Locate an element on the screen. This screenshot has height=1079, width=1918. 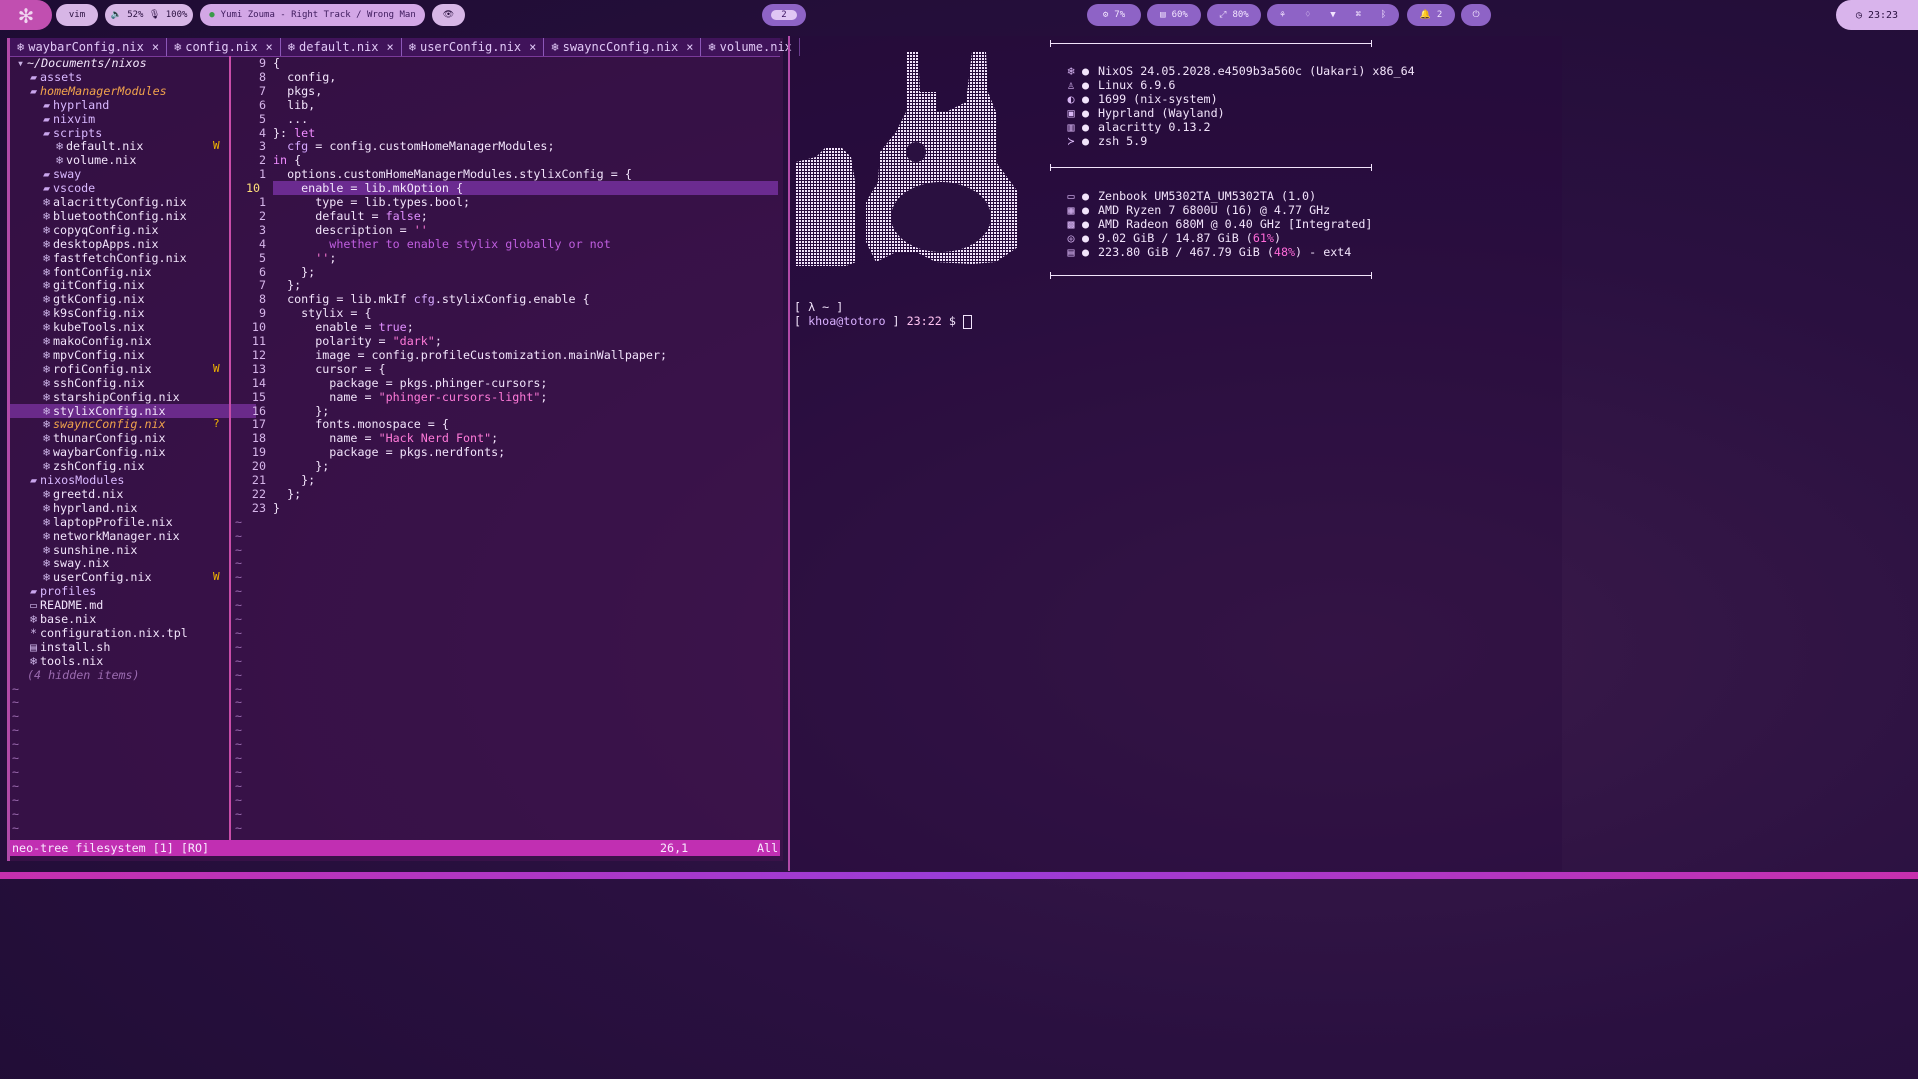
tree-item: ❄ alacrittyConfig.nix is located at coordinates (98, 202).